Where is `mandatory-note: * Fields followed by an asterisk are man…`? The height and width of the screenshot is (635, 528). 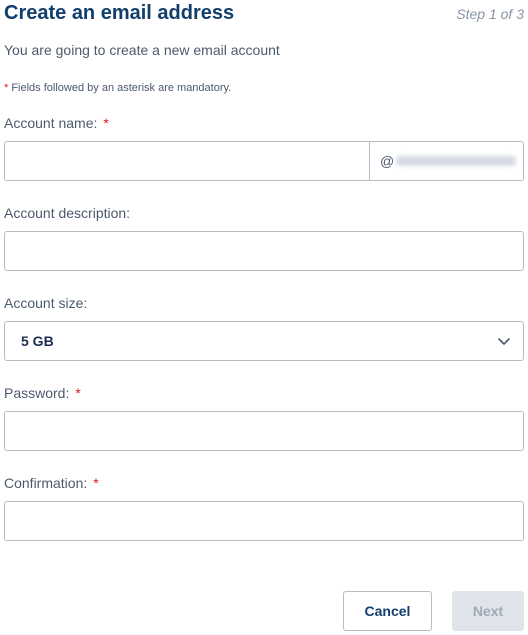
mandatory-note: * Fields followed by an asterisk are man… is located at coordinates (117, 88).